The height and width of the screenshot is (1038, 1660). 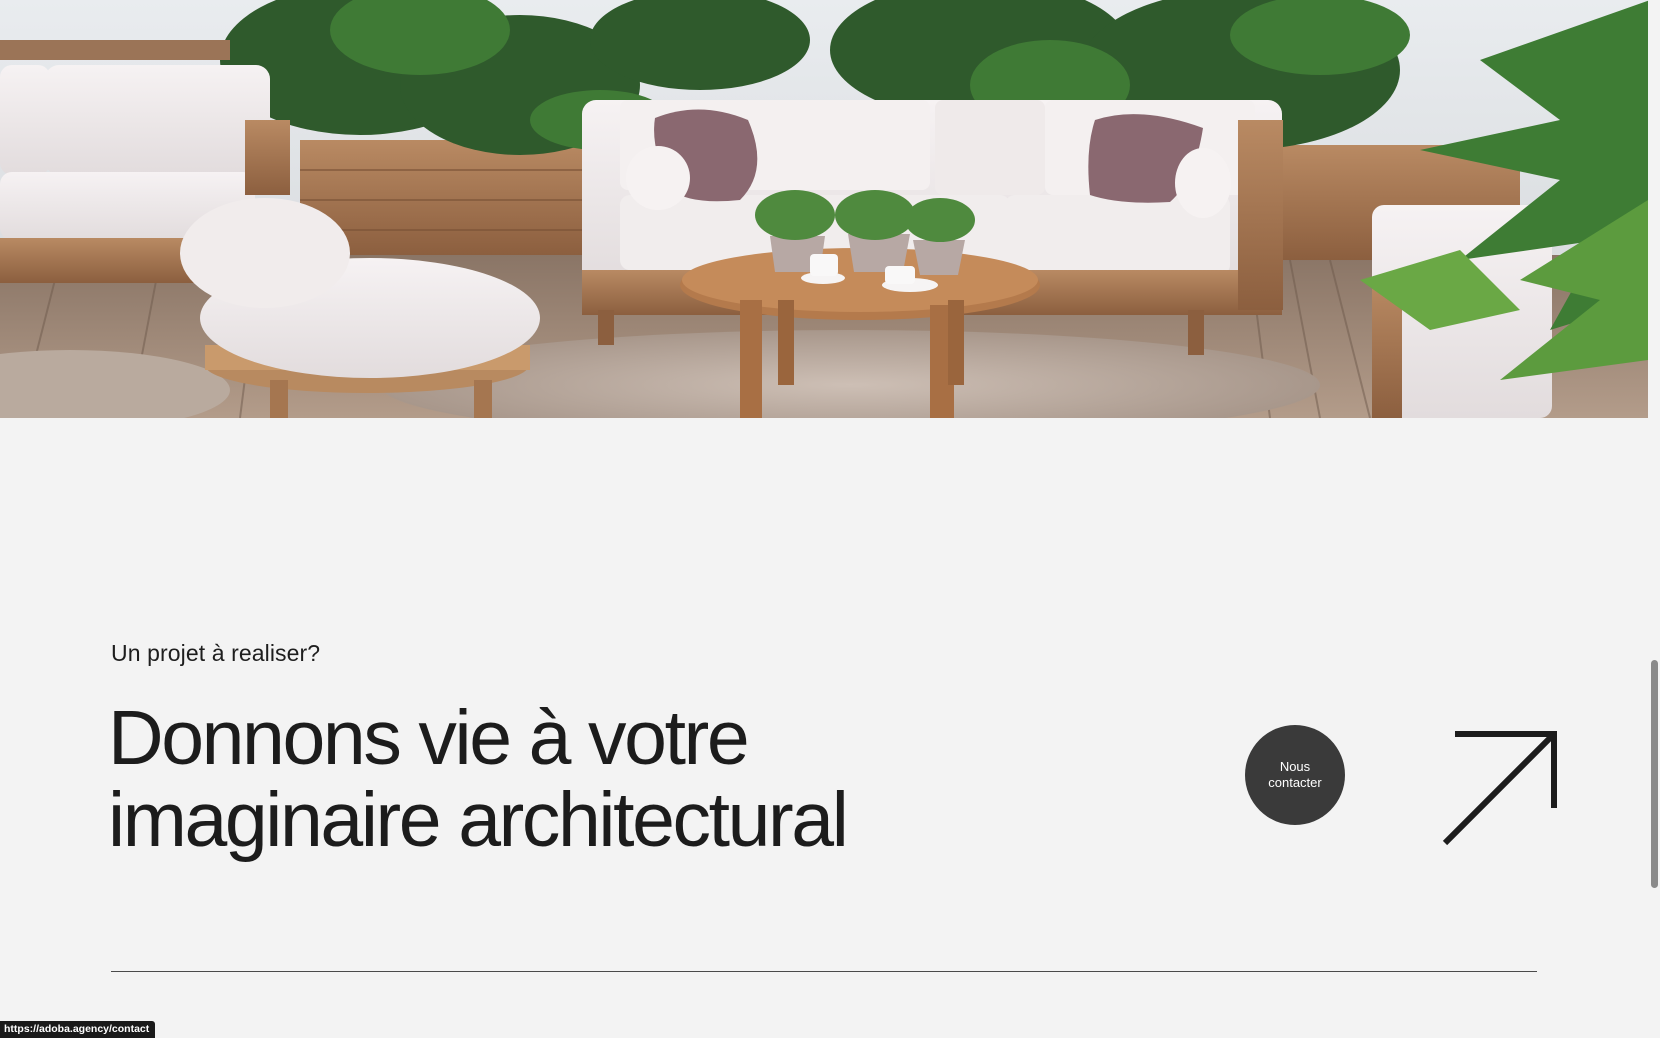 I want to click on cta-kicker: Un projet à realiser?, so click(x=216, y=653).